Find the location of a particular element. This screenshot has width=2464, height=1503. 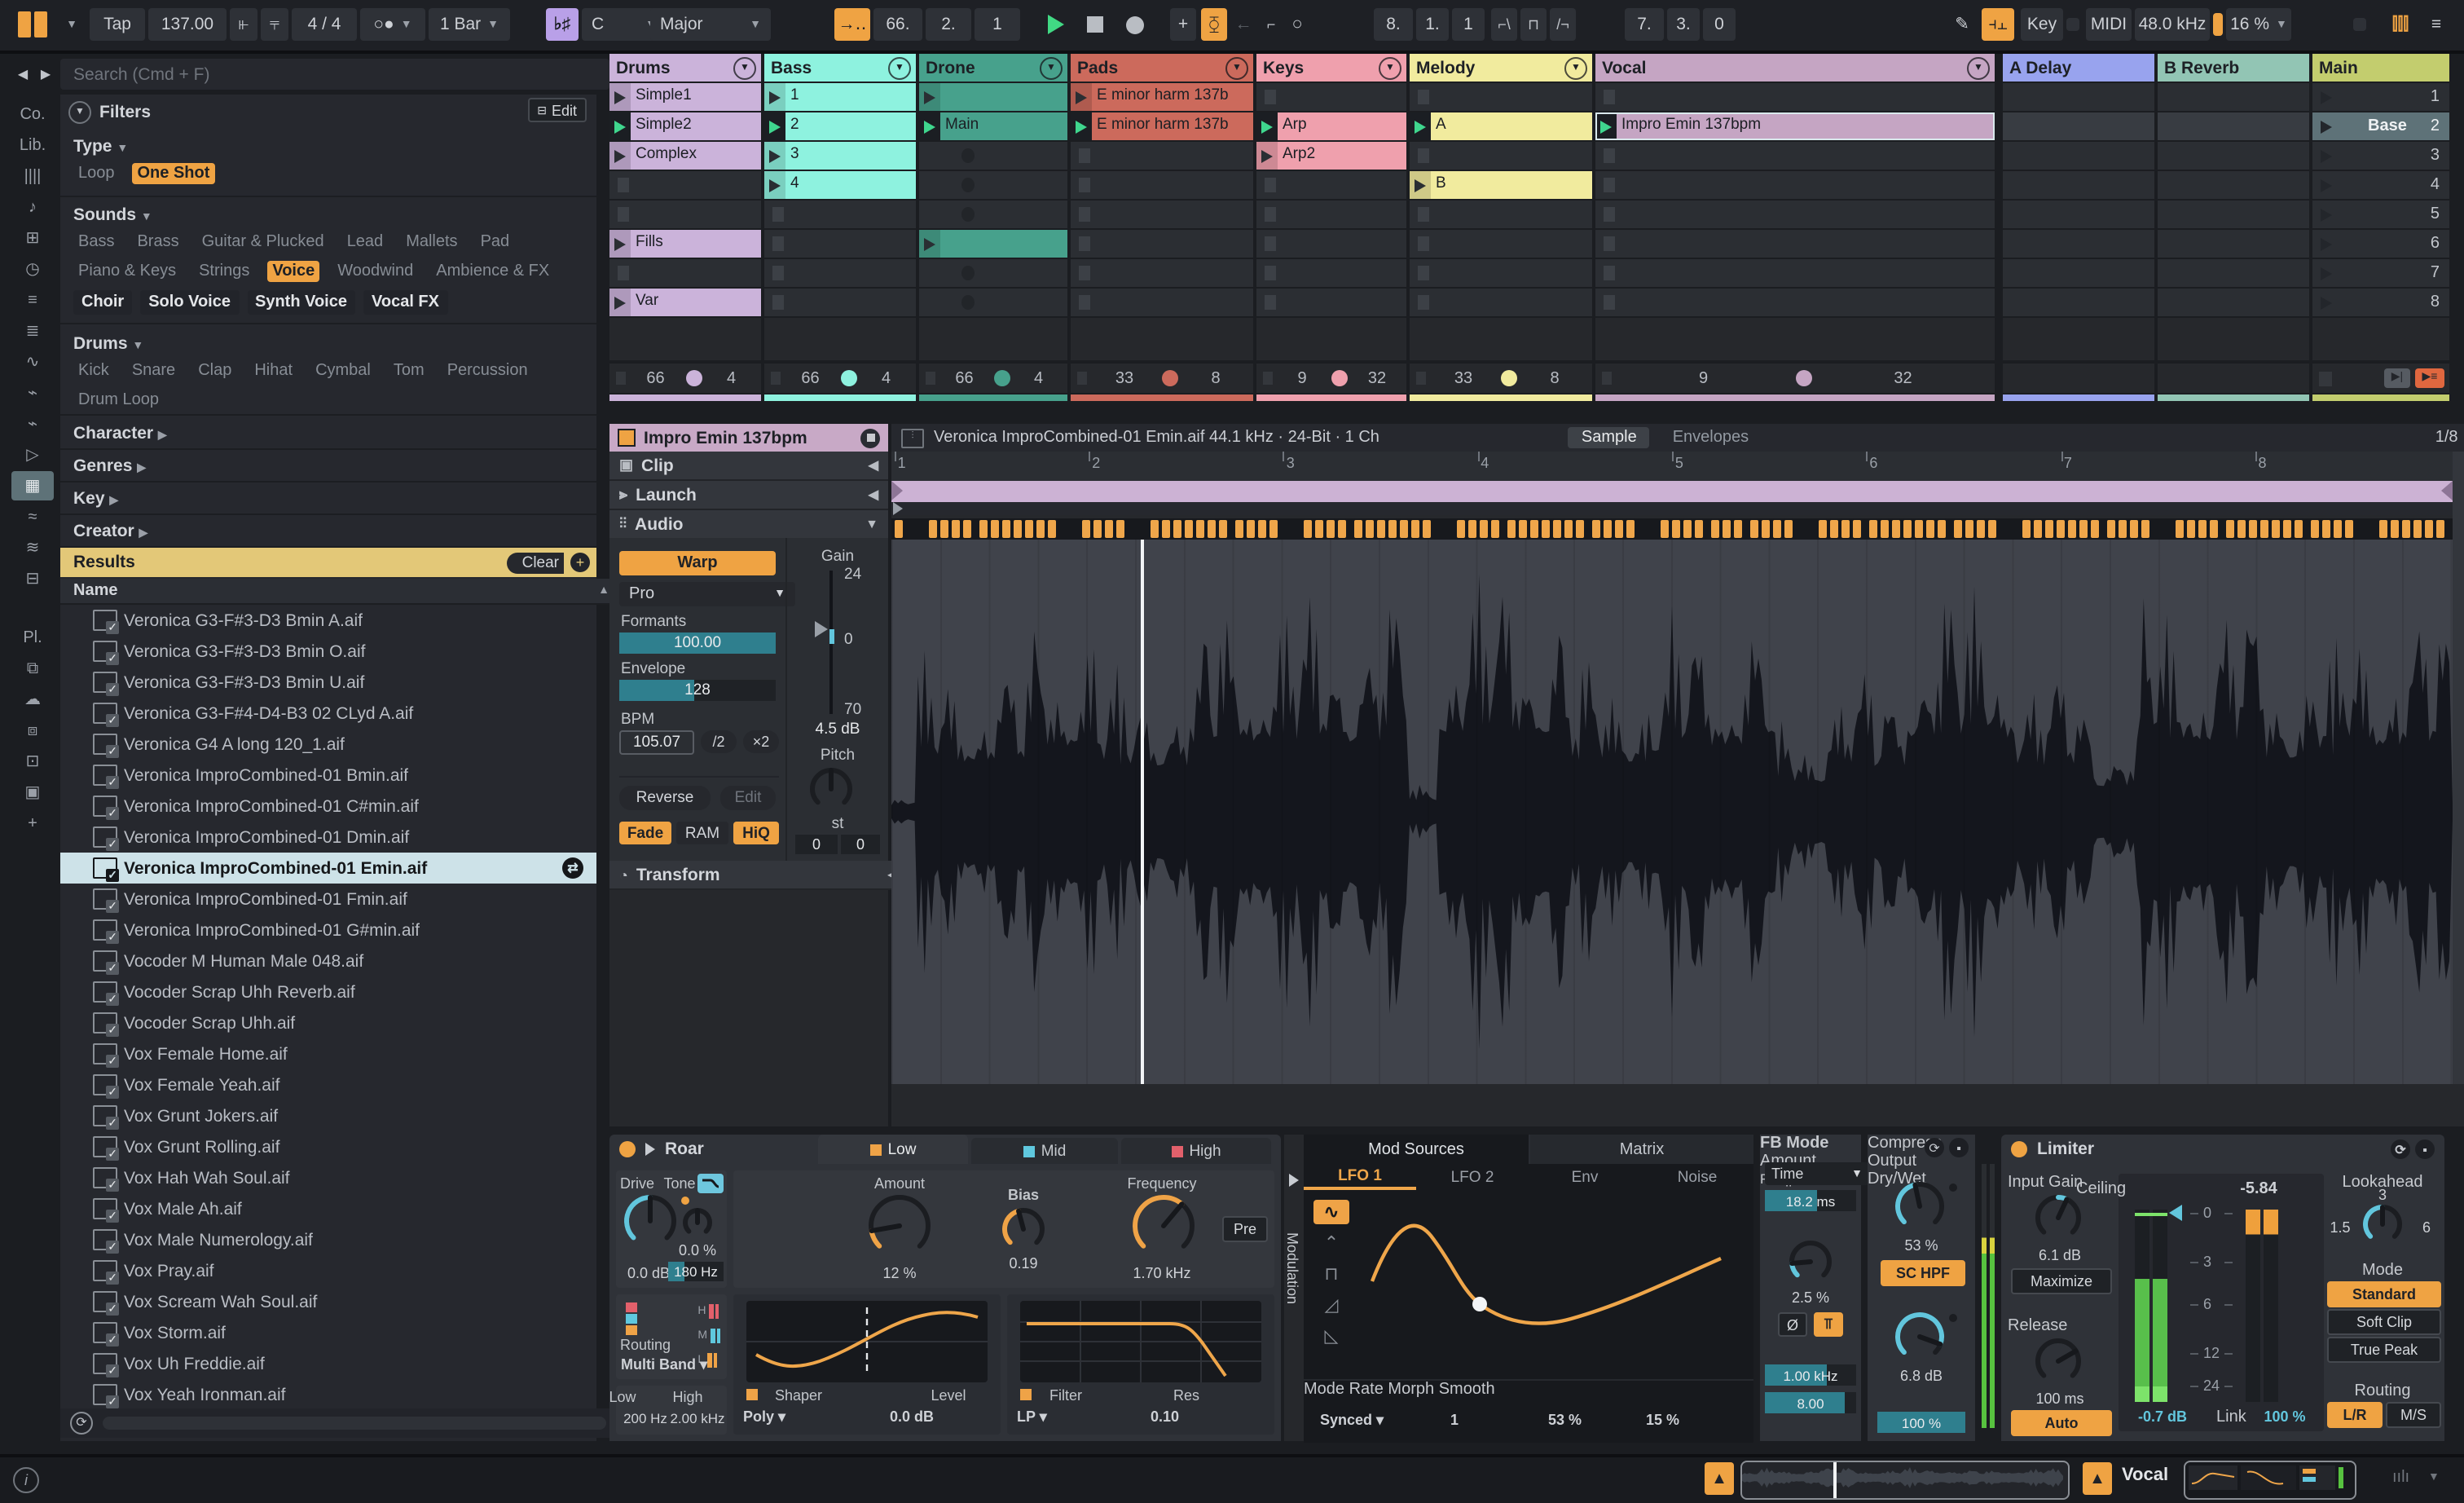

lfo-shape-triangle-icon: ⌃ is located at coordinates (1331, 1243).